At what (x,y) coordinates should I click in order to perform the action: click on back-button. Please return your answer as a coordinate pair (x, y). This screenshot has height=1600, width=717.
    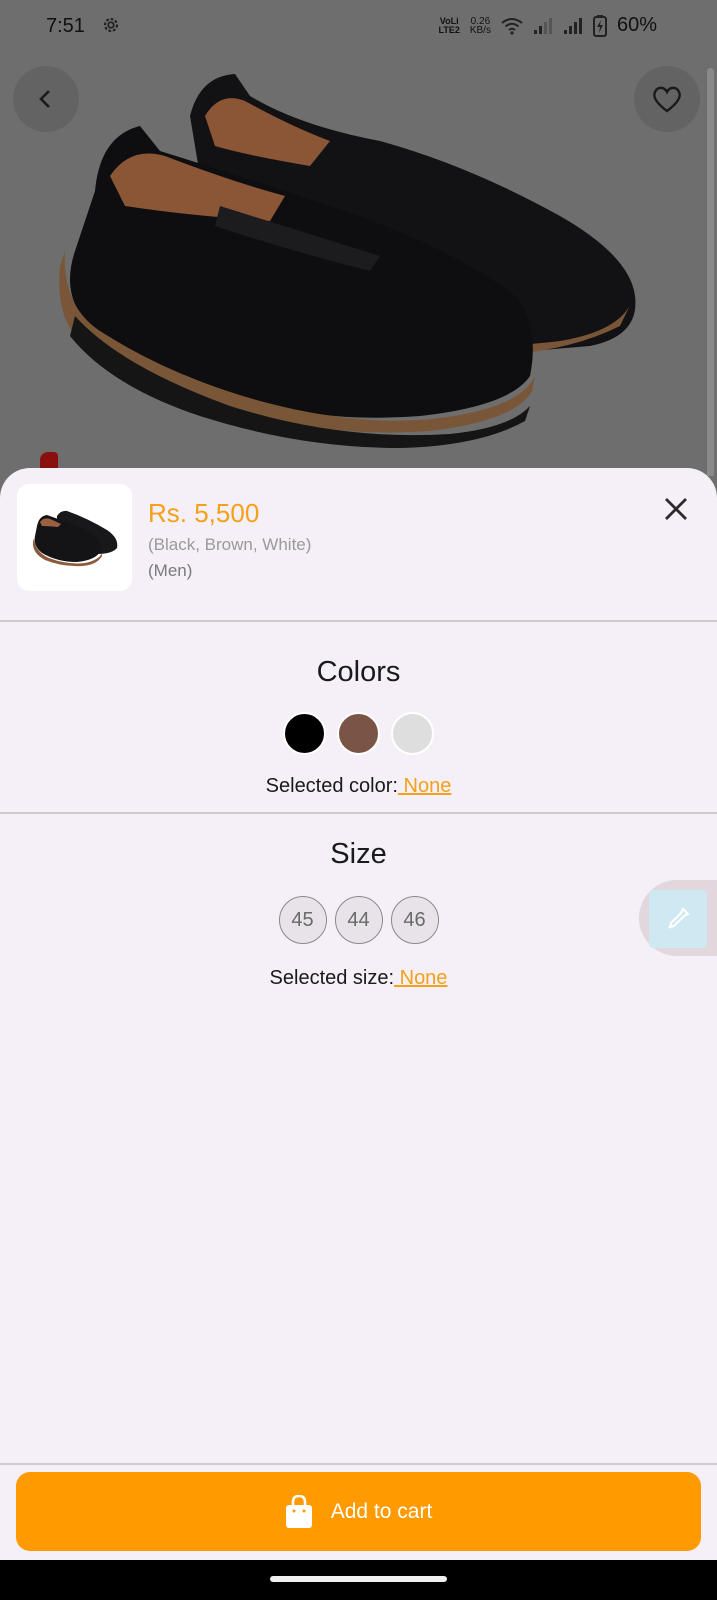
    Looking at the image, I should click on (46, 99).